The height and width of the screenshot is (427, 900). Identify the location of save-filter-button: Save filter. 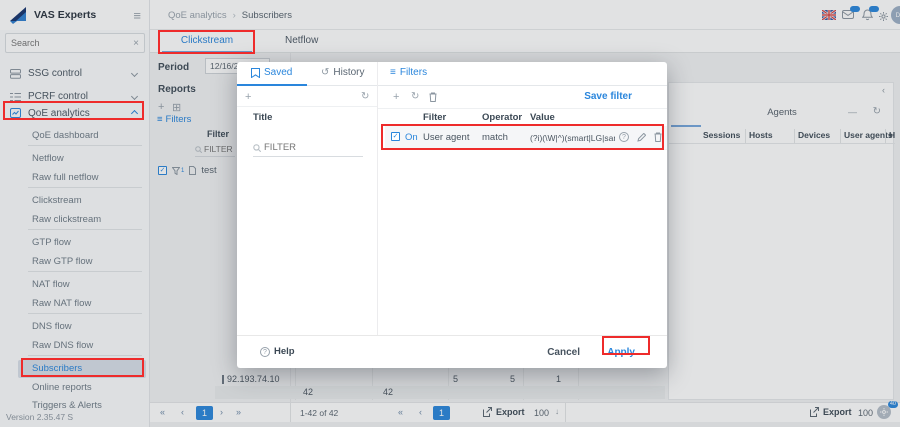
(608, 96).